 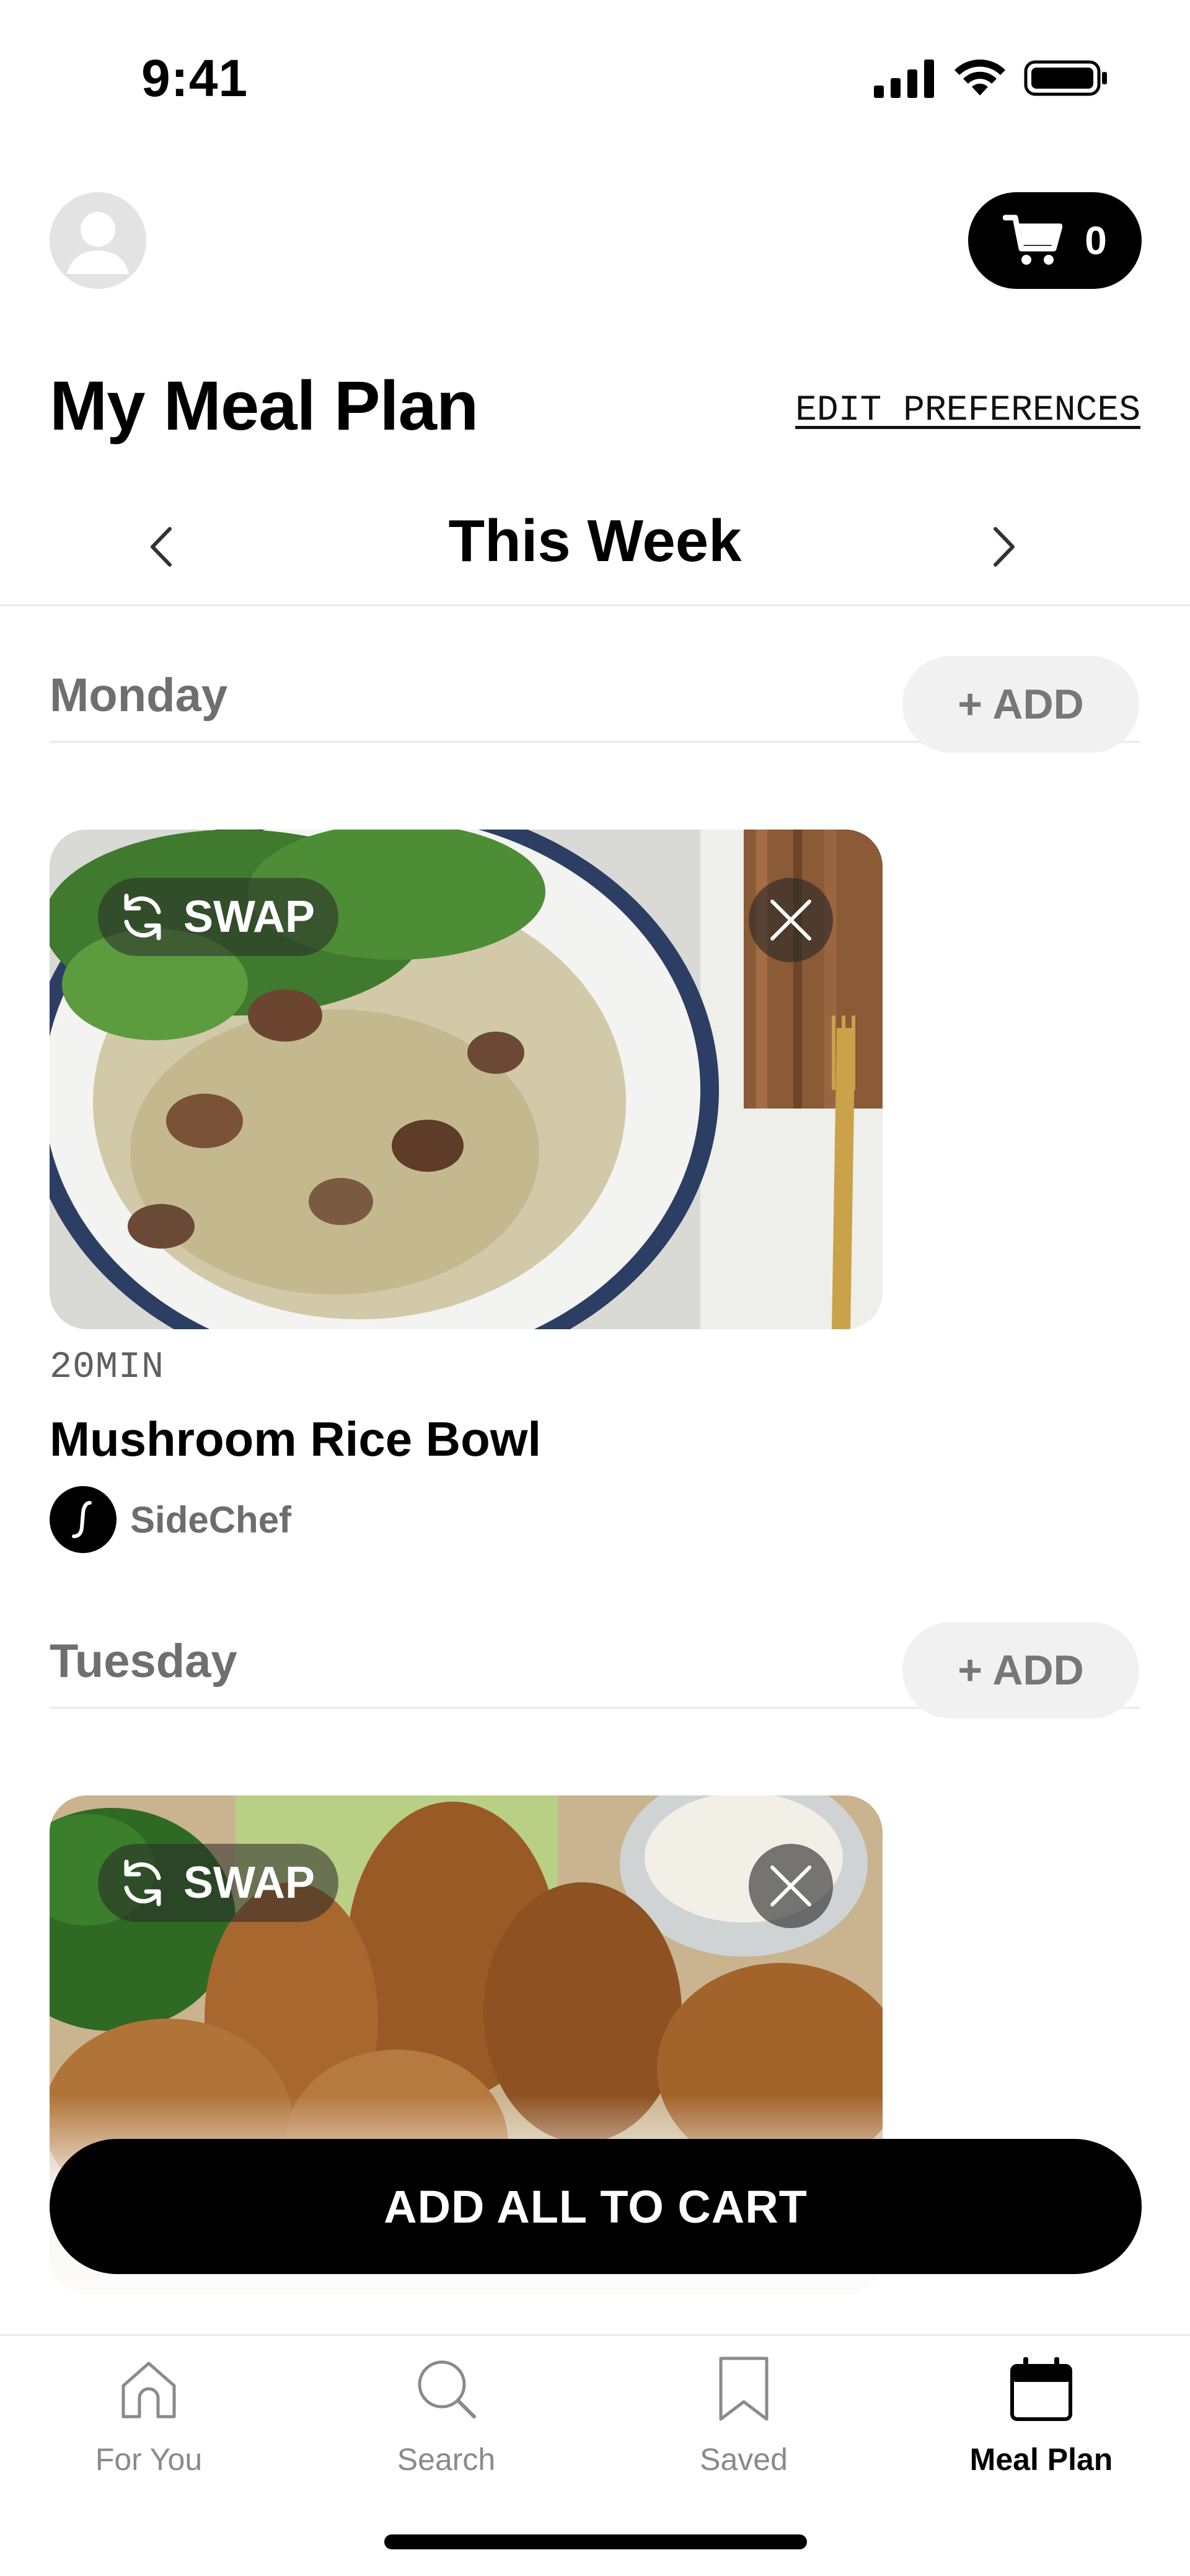 I want to click on status-icons, so click(x=991, y=78).